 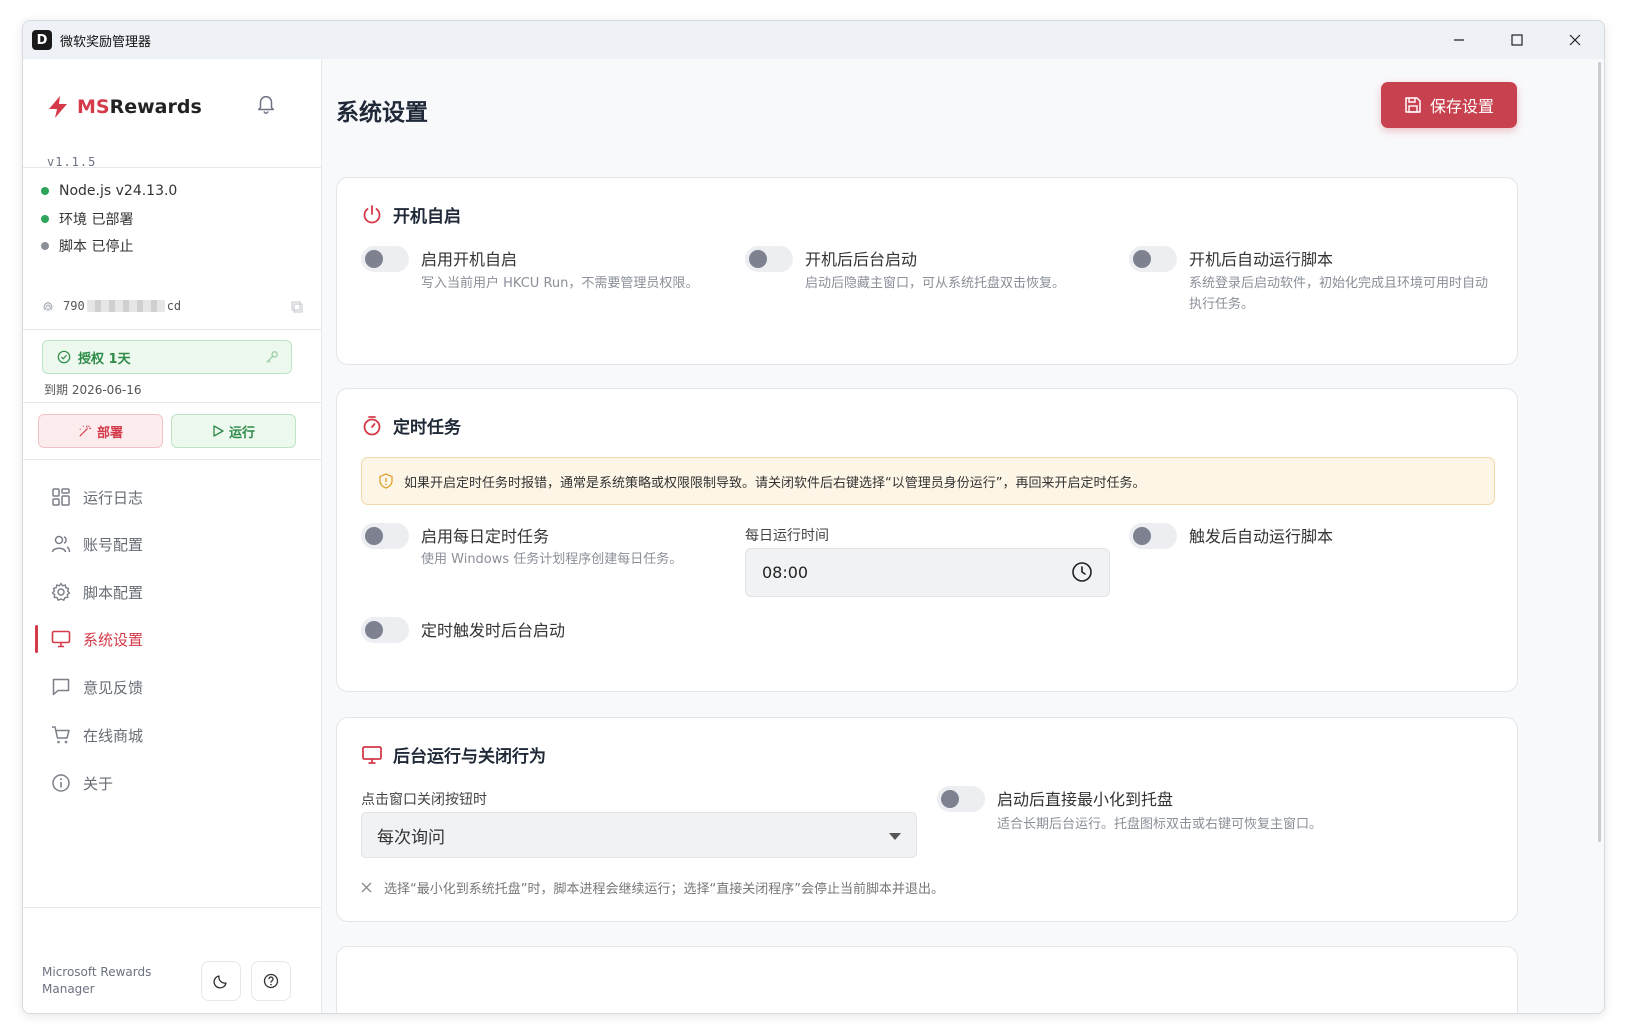 I want to click on nav-label: 在线商城, so click(x=113, y=735).